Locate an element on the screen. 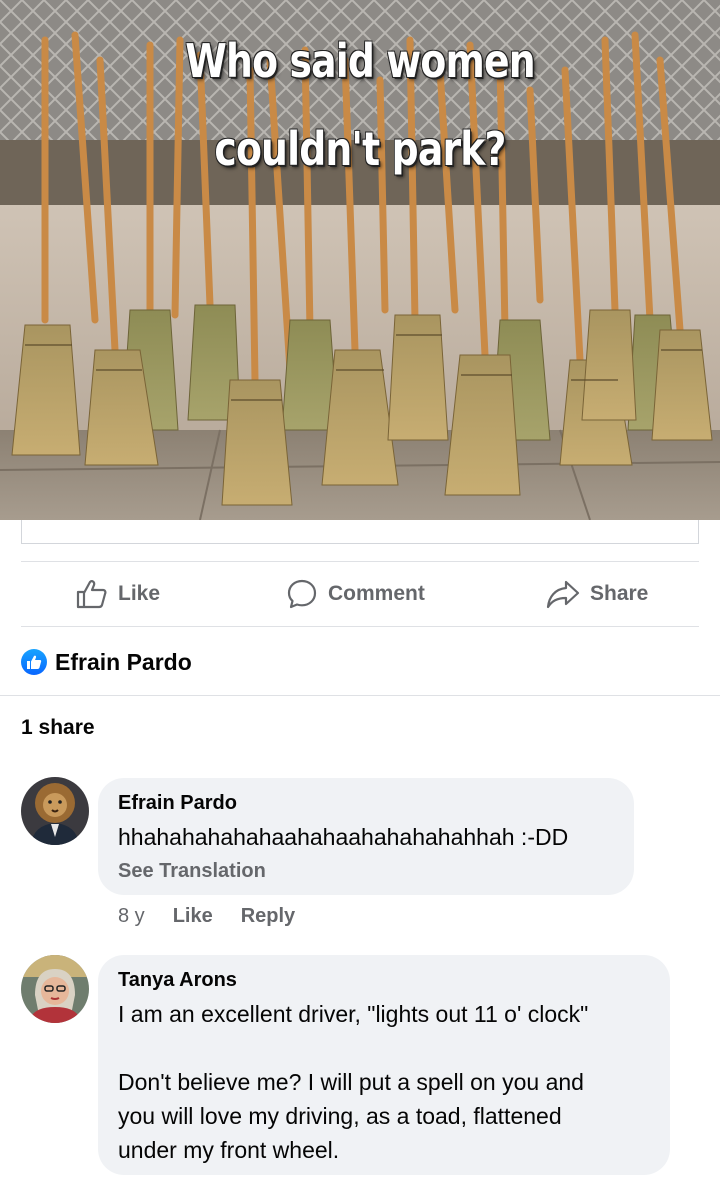  share-button: Share is located at coordinates (597, 594).